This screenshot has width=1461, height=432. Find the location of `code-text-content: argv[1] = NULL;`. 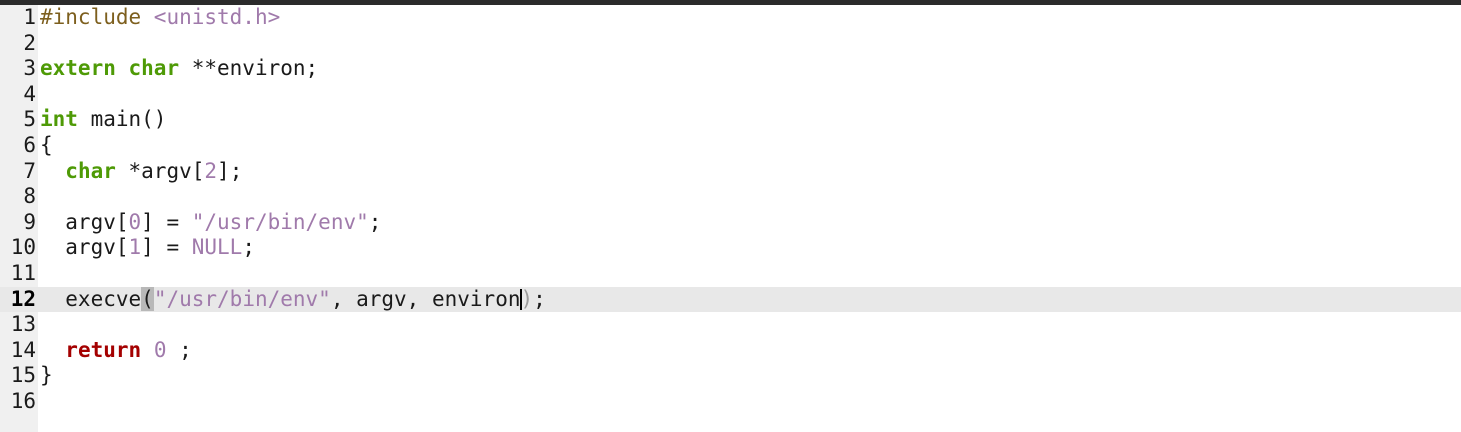

code-text-content: argv[1] = NULL; is located at coordinates (147, 248).